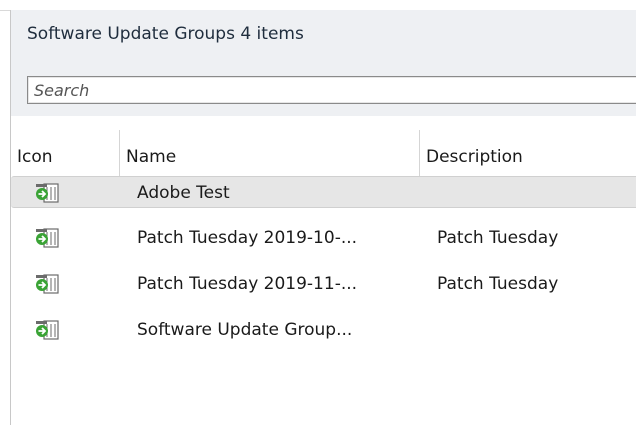 Image resolution: width=636 pixels, height=425 pixels. I want to click on column-header-label: Name, so click(151, 157).